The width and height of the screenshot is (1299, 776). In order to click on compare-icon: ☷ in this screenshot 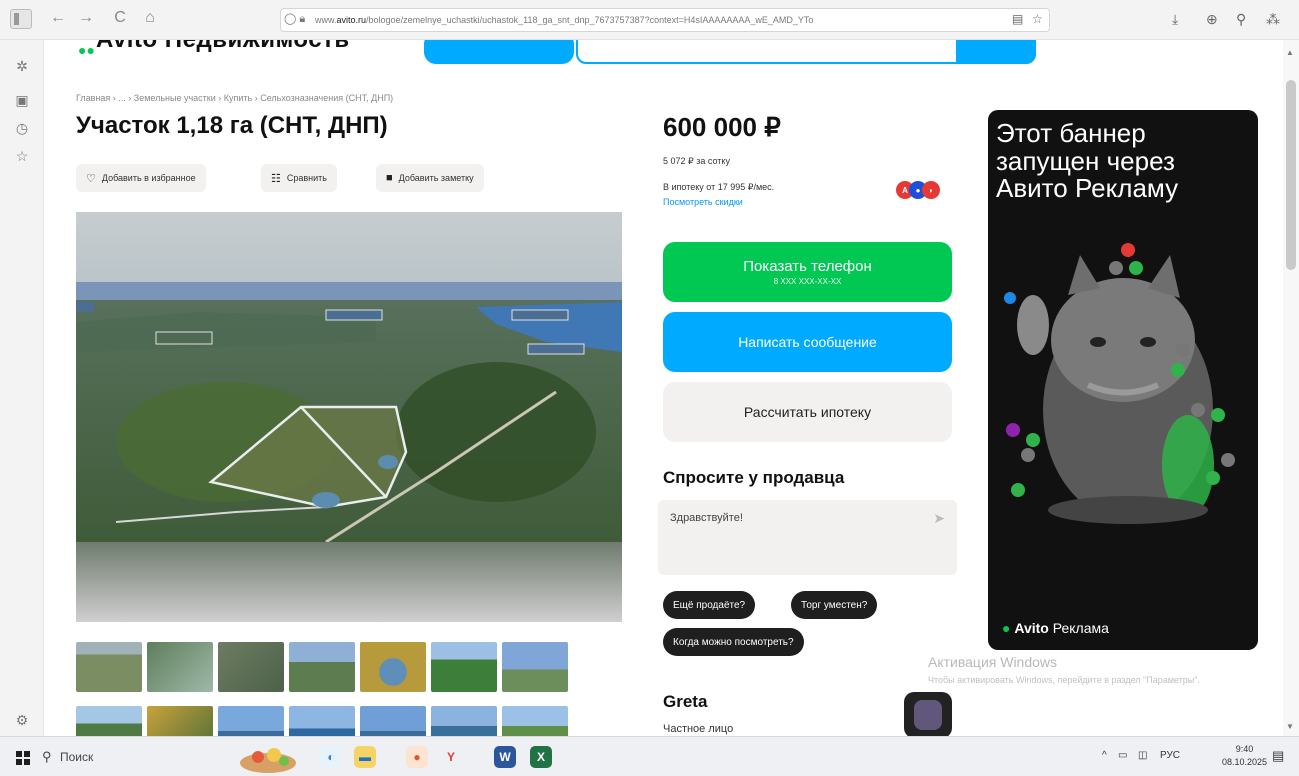, I will do `click(276, 178)`.